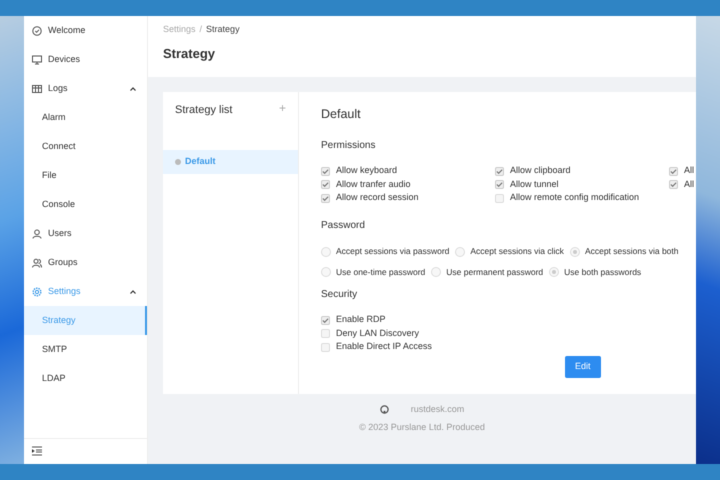 The height and width of the screenshot is (480, 720). I want to click on breadcrumb-item: Strategy, so click(223, 29).